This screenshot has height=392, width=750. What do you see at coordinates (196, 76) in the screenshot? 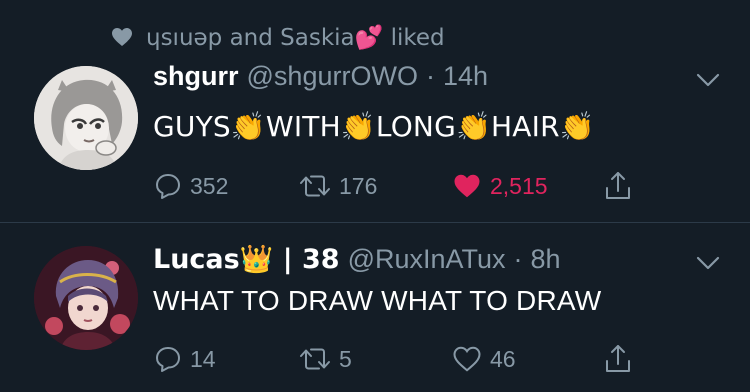
I see `display-name: shgurr` at bounding box center [196, 76].